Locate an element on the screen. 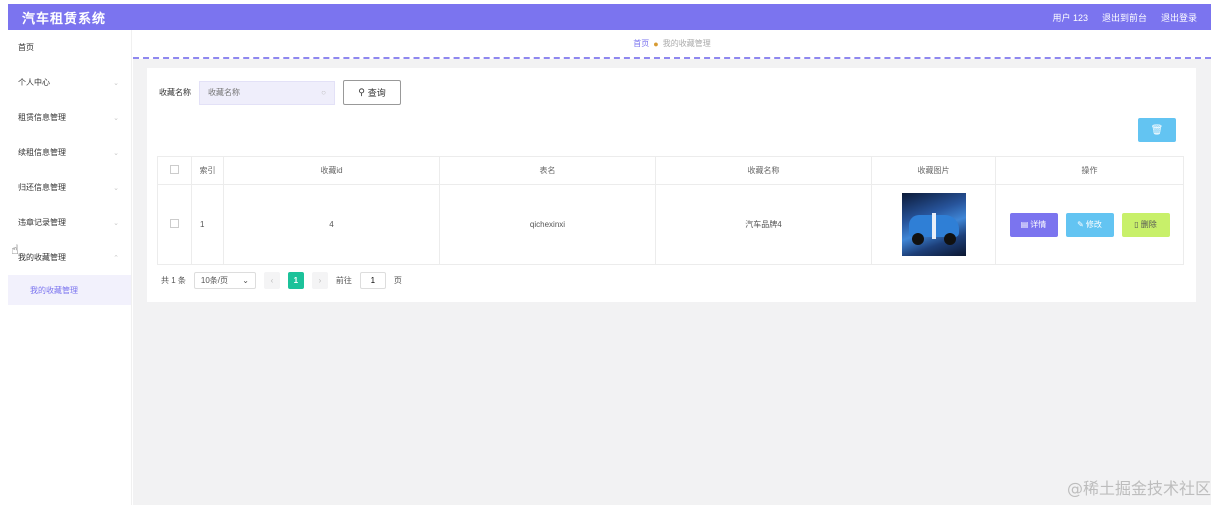  edit-button-label: 修改 is located at coordinates (1093, 224).